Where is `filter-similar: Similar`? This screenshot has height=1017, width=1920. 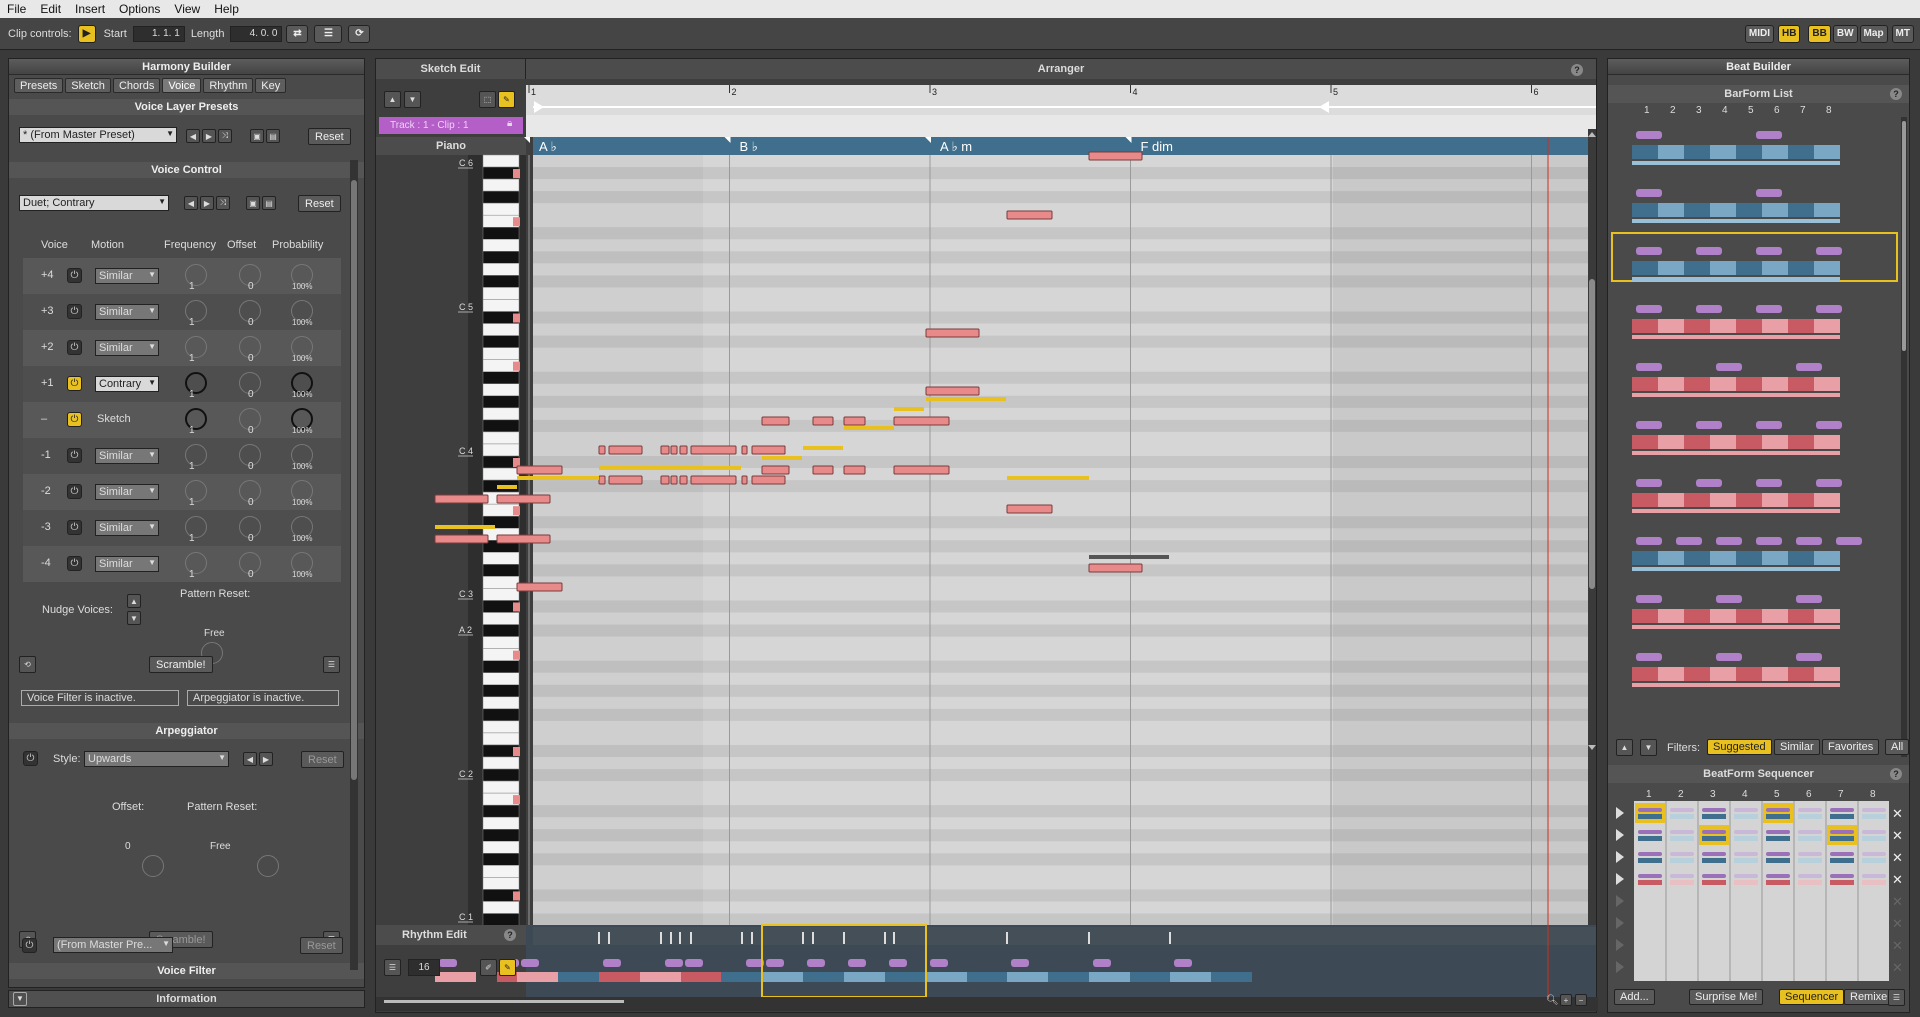
filter-similar: Similar is located at coordinates (1797, 747).